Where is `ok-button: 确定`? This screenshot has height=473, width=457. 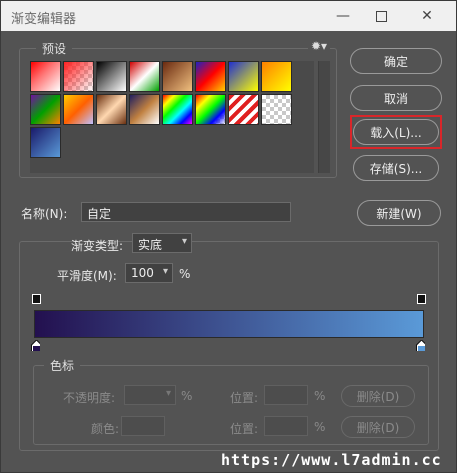 ok-button: 确定 is located at coordinates (396, 61).